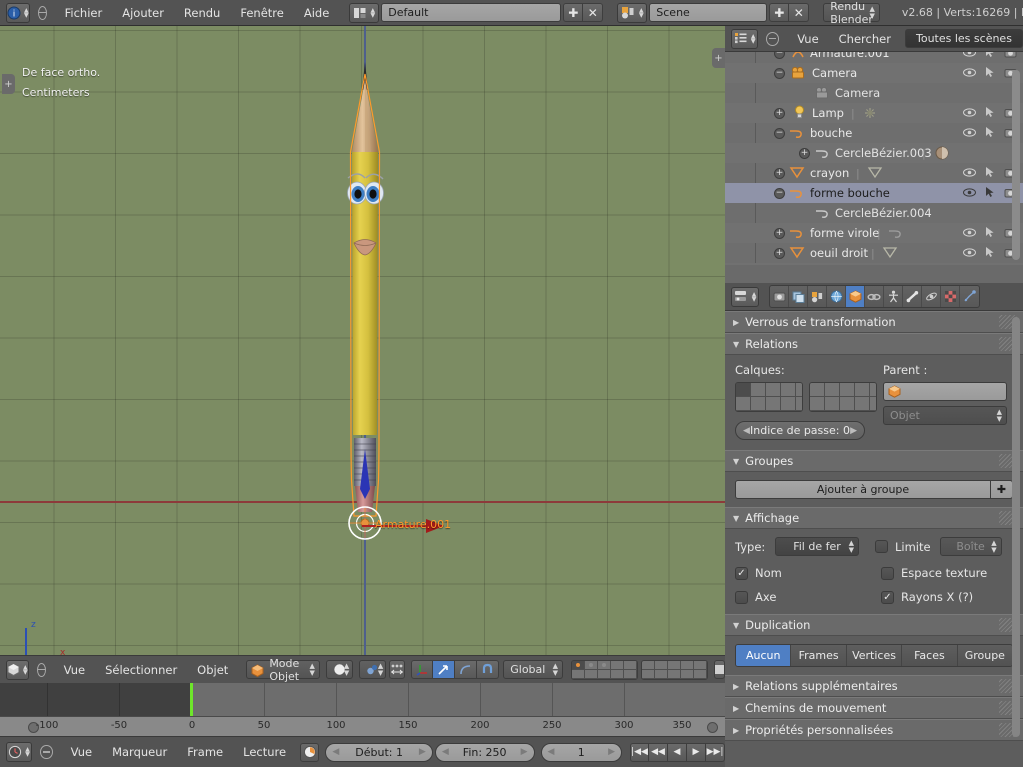  I want to click on timeline-editor-type-selector: ▲ ▼, so click(19, 752).